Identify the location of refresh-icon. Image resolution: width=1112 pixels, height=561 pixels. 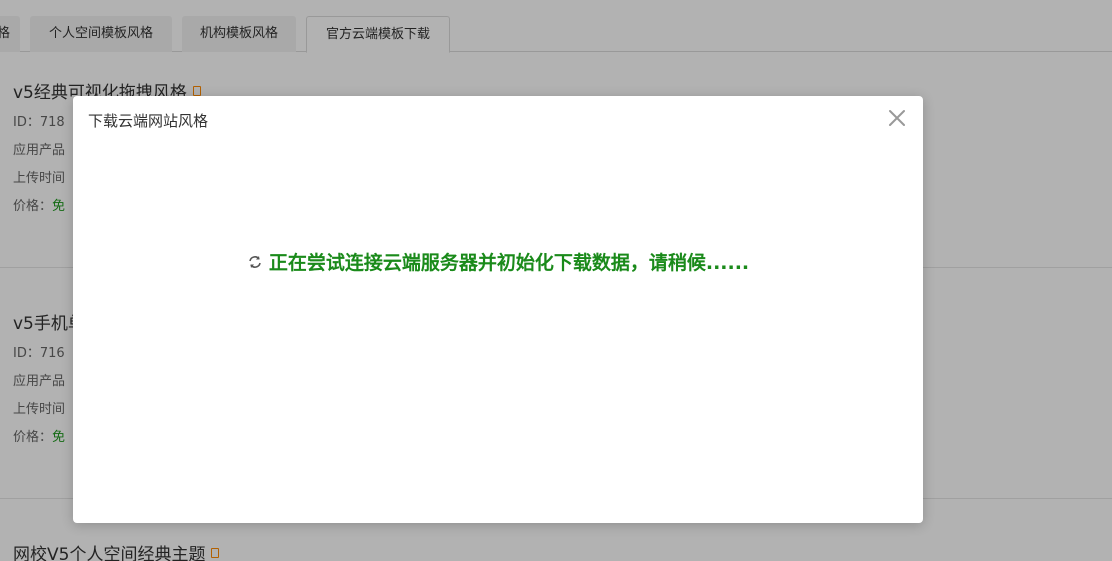
(255, 262).